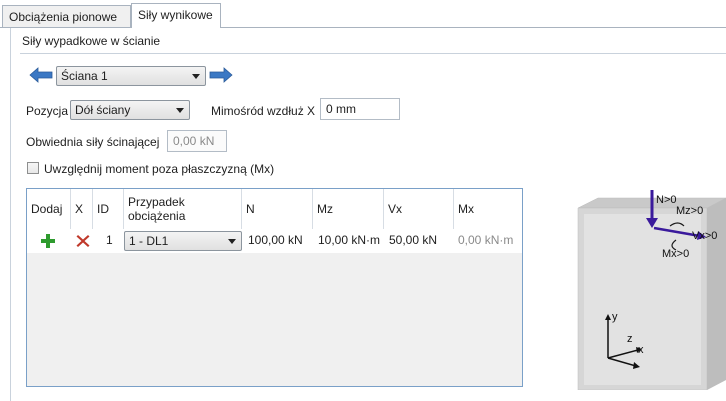 The image size is (726, 401). What do you see at coordinates (263, 111) in the screenshot?
I see `eccentricity-label: Mimośród wzdłuż X` at bounding box center [263, 111].